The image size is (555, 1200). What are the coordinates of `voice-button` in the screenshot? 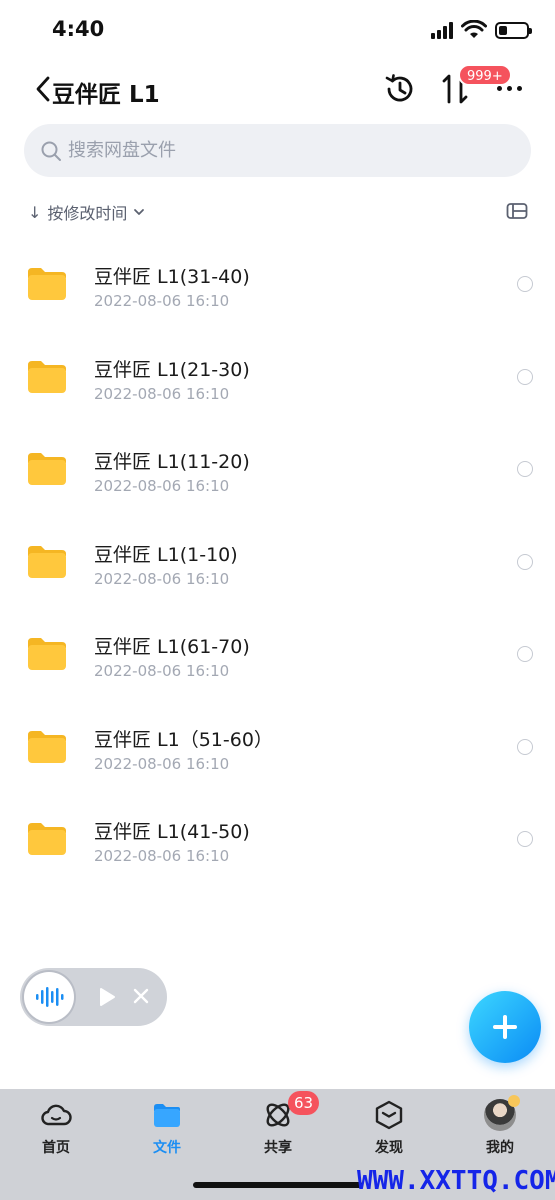 It's located at (49, 997).